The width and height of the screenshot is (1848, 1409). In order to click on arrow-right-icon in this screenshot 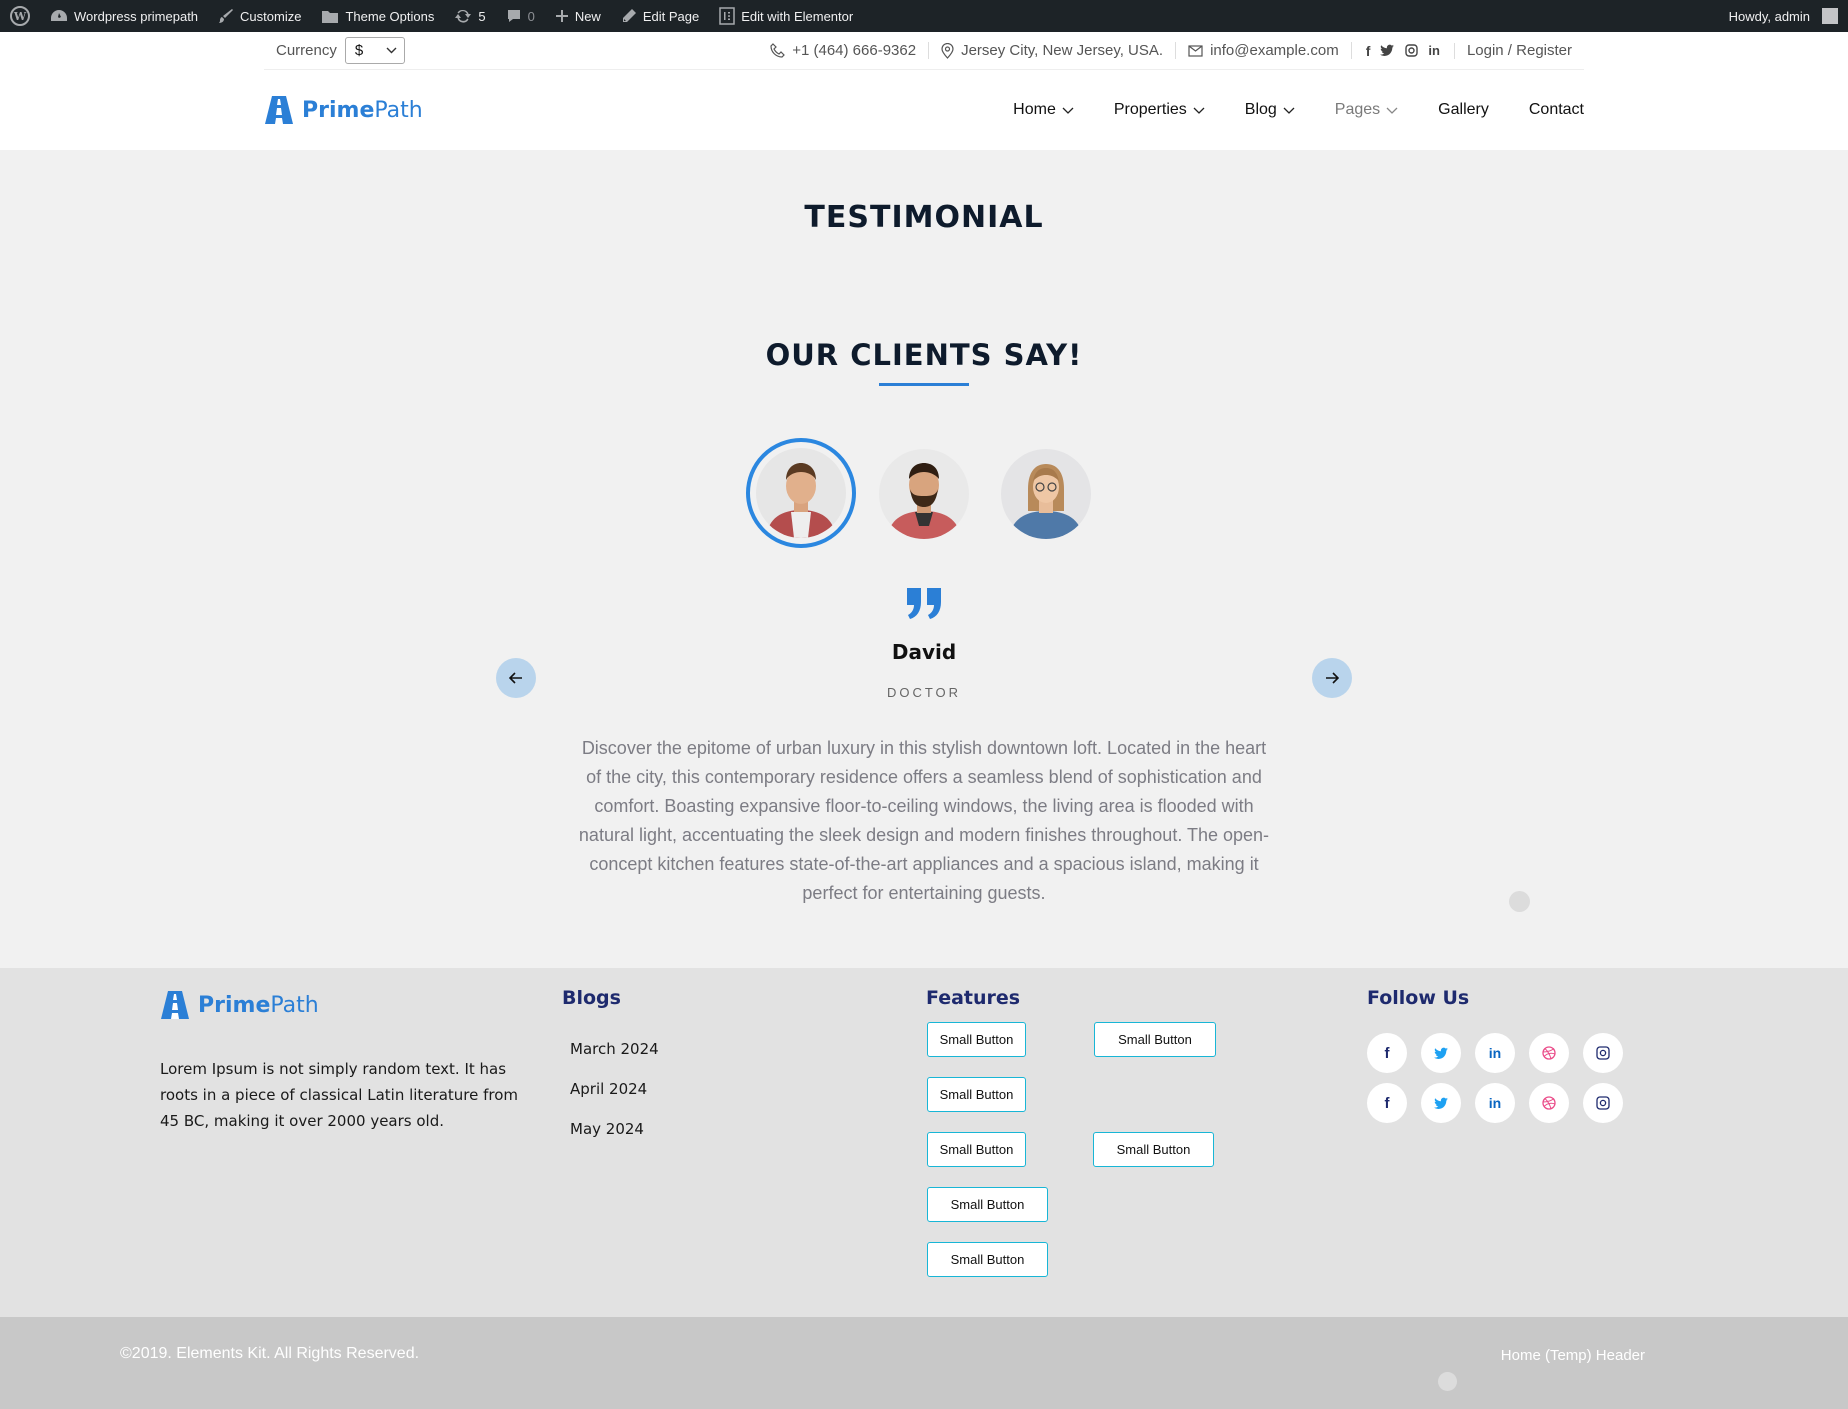, I will do `click(1332, 678)`.